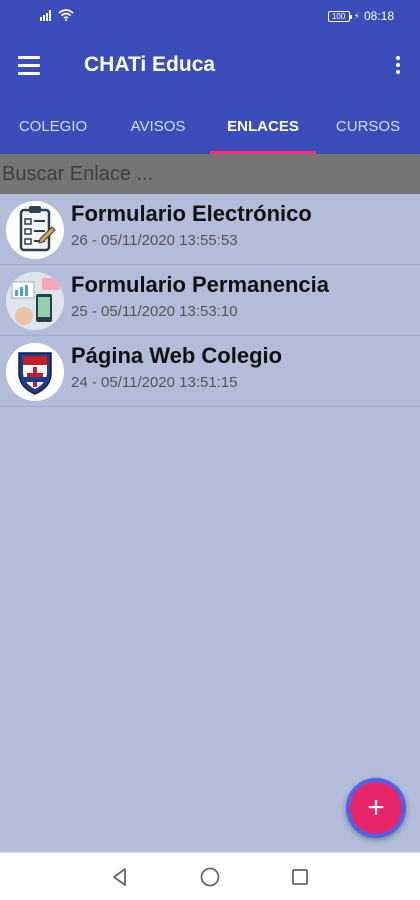 The height and width of the screenshot is (900, 420). I want to click on charging-icon: ⚡, so click(356, 15).